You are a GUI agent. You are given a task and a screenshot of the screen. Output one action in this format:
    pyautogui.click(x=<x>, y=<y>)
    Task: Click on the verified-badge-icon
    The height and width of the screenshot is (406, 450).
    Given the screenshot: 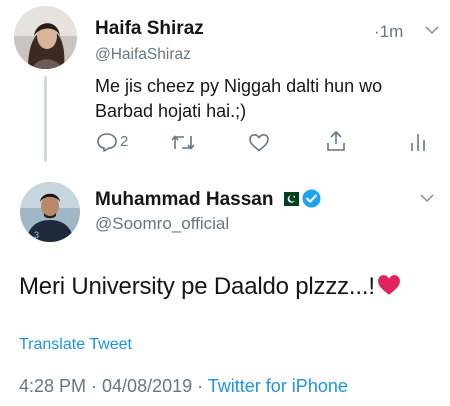 What is the action you would take?
    pyautogui.click(x=311, y=198)
    